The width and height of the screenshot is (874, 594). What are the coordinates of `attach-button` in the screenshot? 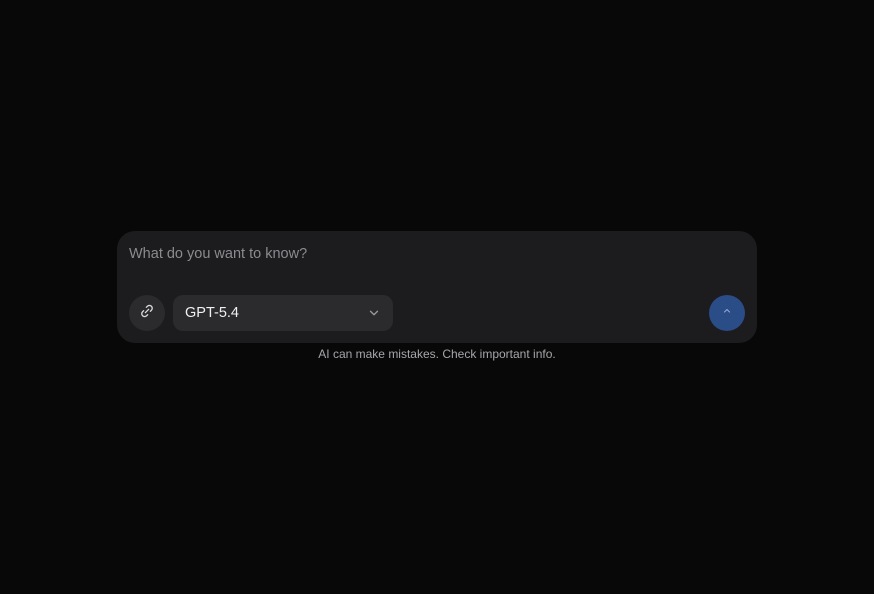 It's located at (147, 313).